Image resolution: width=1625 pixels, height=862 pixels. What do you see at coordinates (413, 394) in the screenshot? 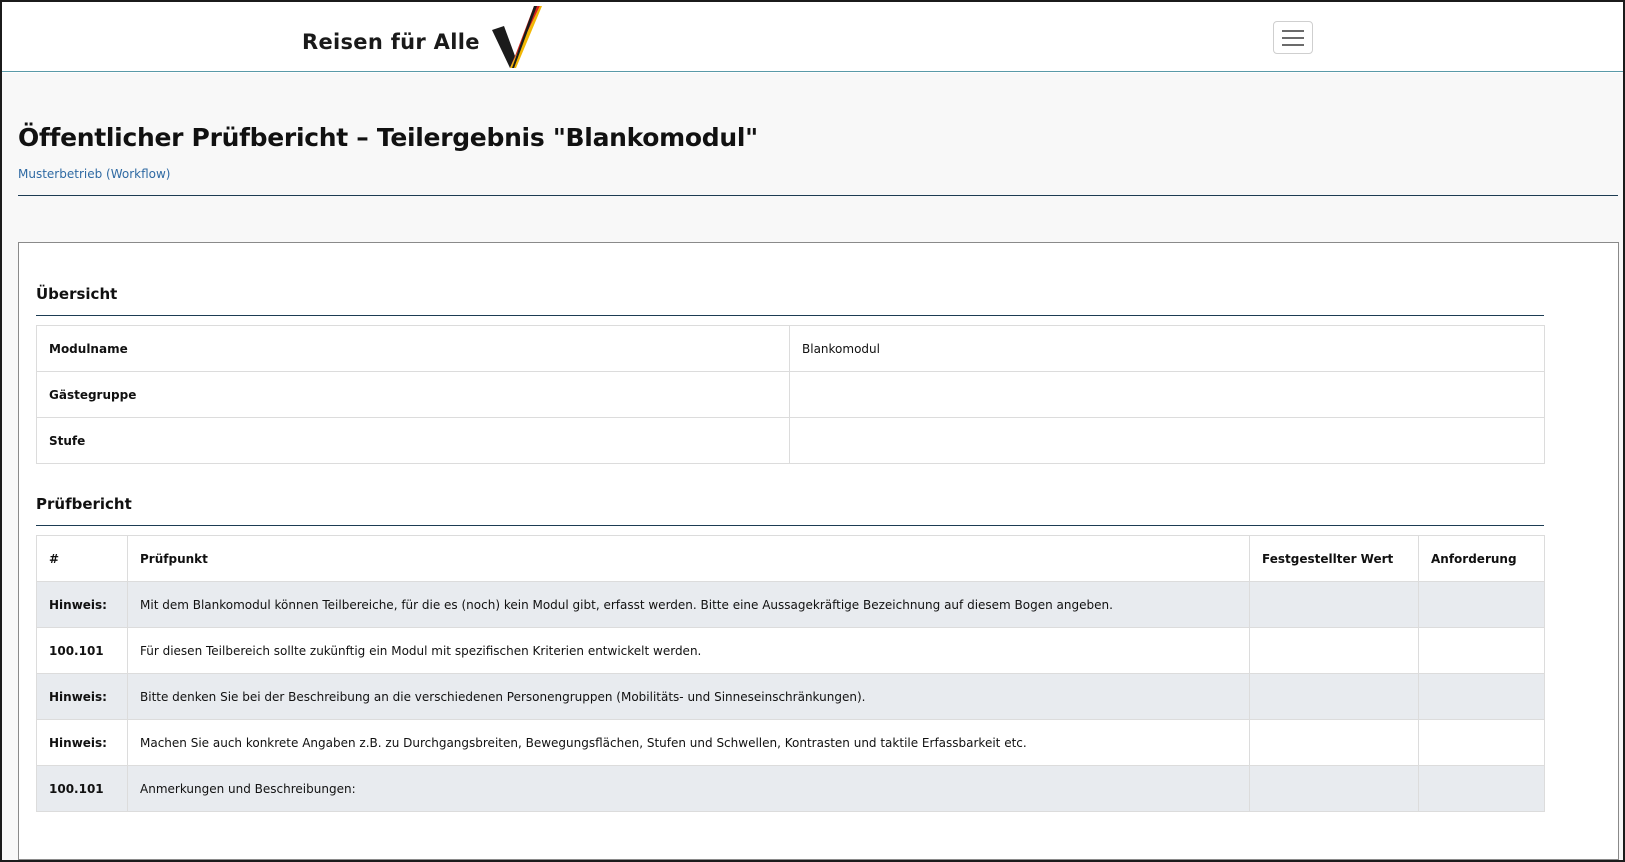
I see `overview-label: Gästegruppe` at bounding box center [413, 394].